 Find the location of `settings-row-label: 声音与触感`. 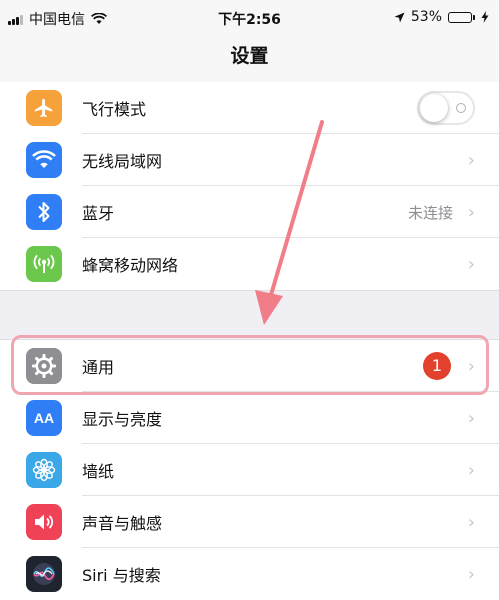

settings-row-label: 声音与触感 is located at coordinates (122, 523).